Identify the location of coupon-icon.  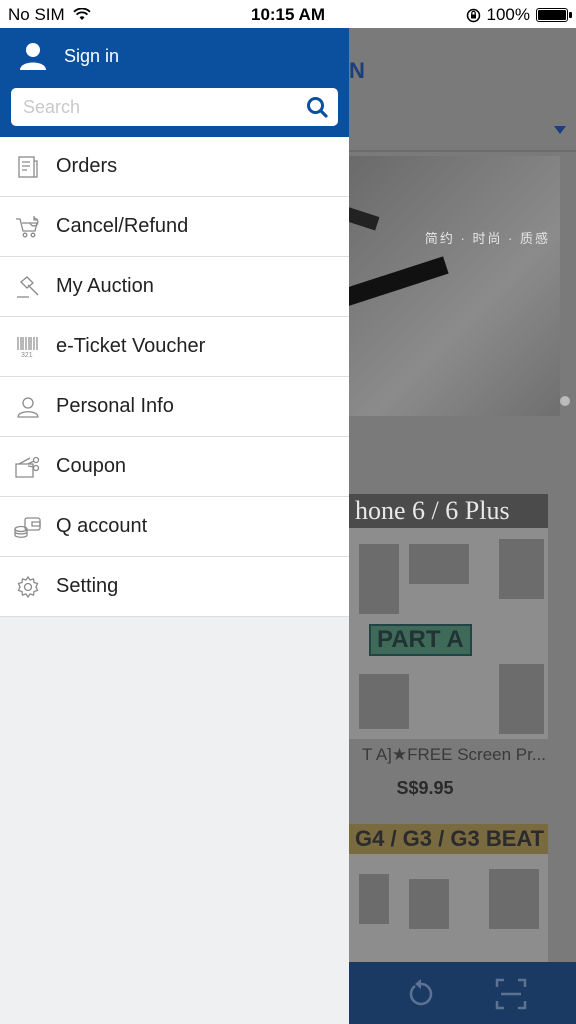
(28, 467).